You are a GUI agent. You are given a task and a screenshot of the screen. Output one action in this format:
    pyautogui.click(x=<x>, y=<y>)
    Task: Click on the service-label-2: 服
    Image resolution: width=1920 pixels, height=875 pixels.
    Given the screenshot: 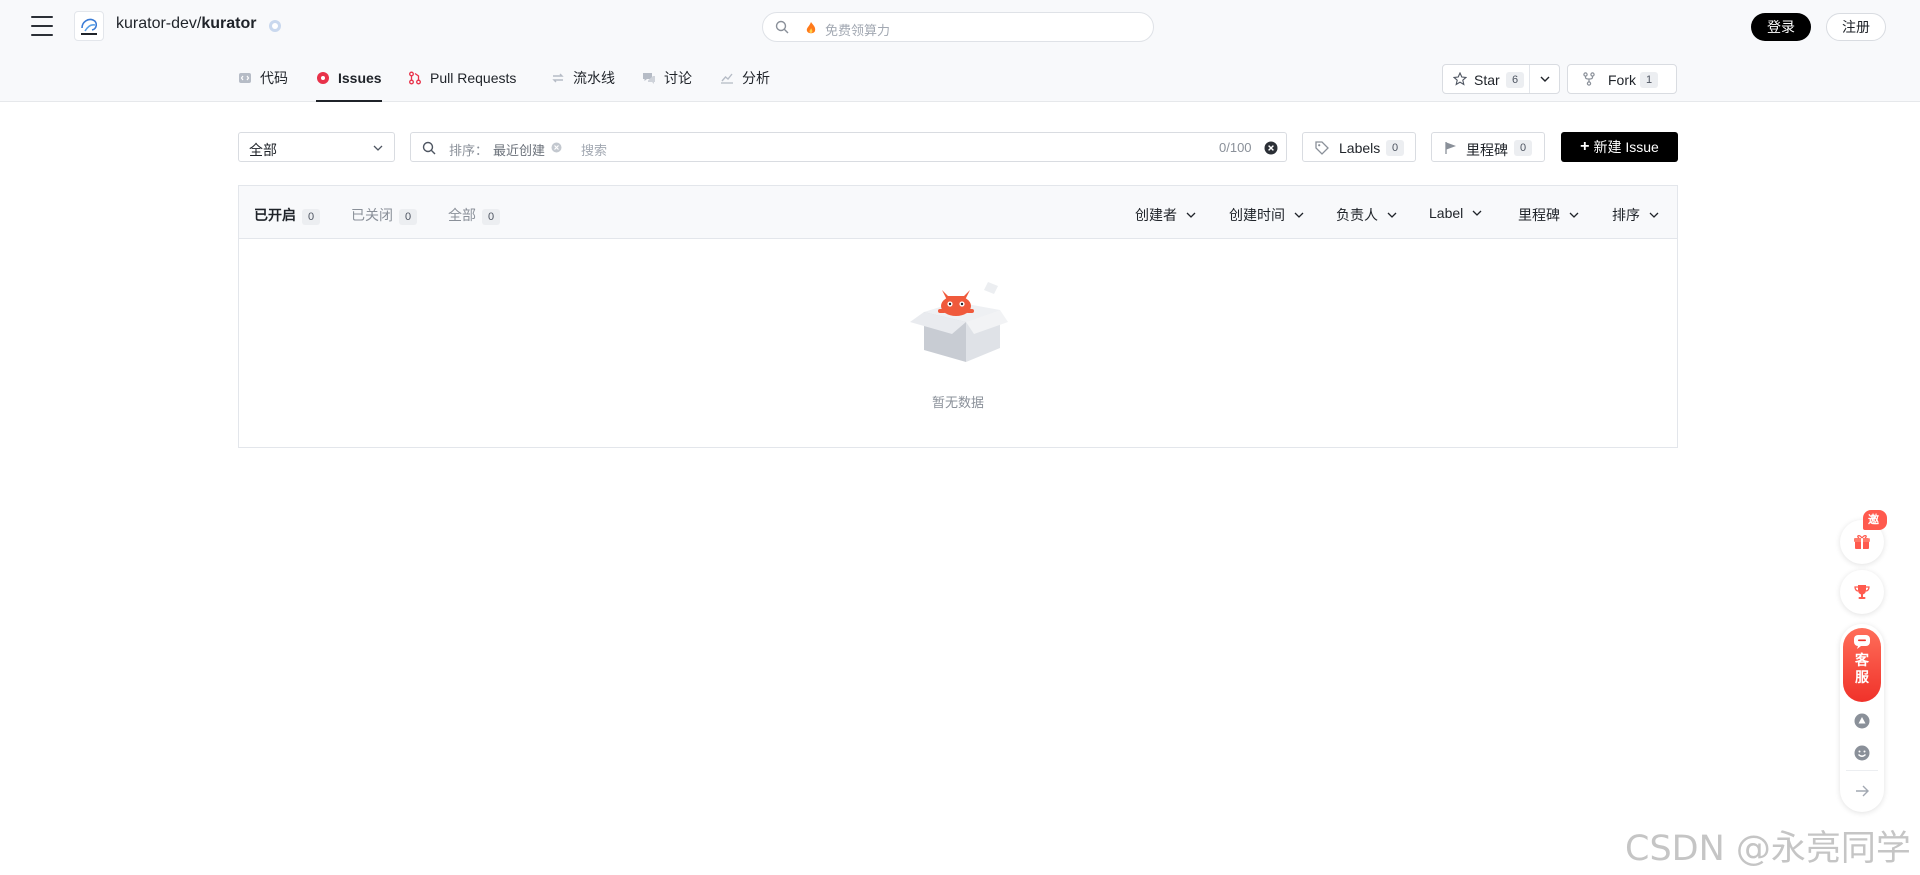 What is the action you would take?
    pyautogui.click(x=1862, y=677)
    